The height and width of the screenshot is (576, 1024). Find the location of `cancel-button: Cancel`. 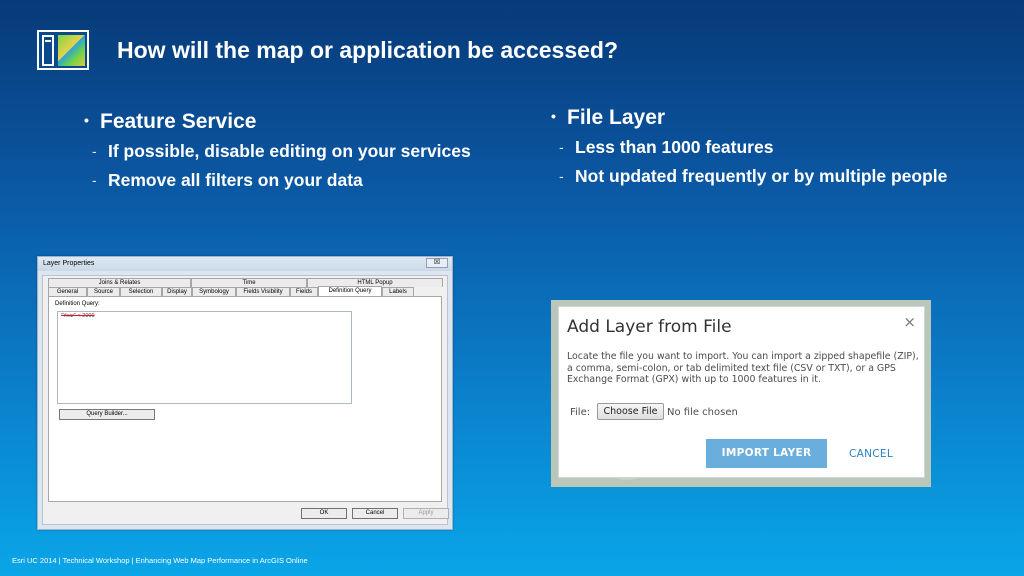

cancel-button: Cancel is located at coordinates (375, 513).